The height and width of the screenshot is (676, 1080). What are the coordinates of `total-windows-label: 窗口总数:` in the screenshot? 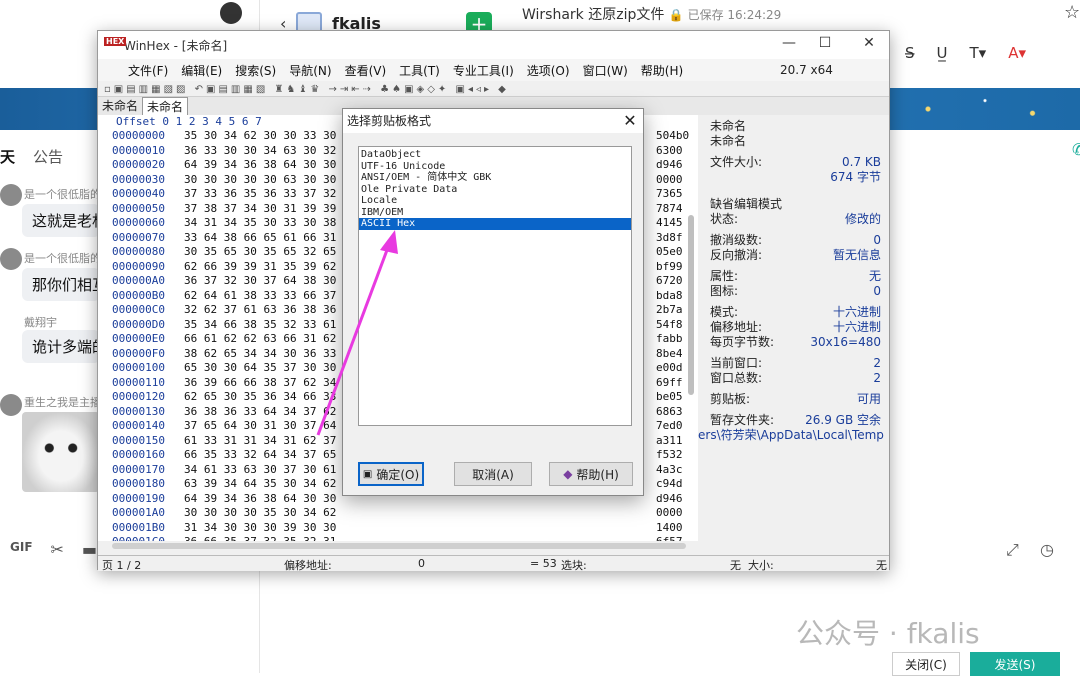 It's located at (736, 378).